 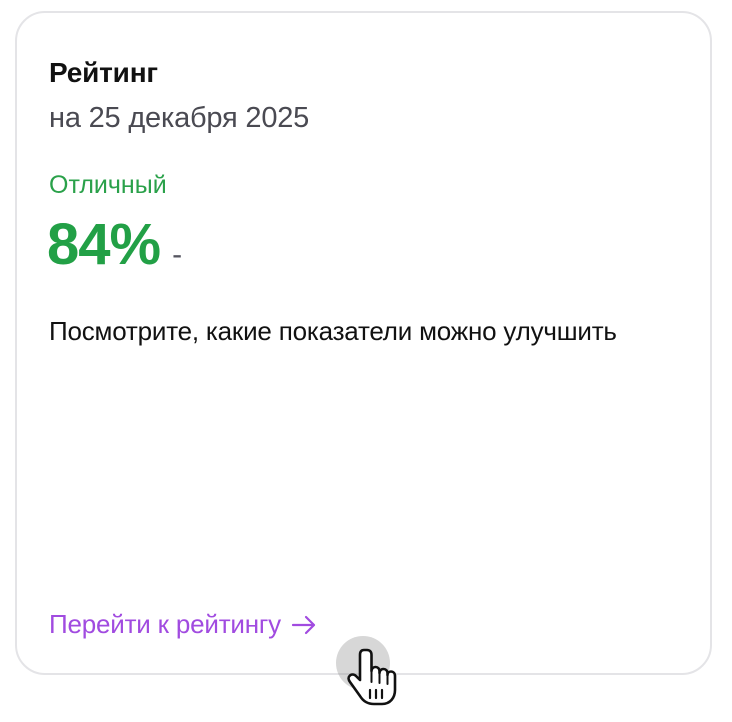 I want to click on score-row: 84% -, so click(x=114, y=244).